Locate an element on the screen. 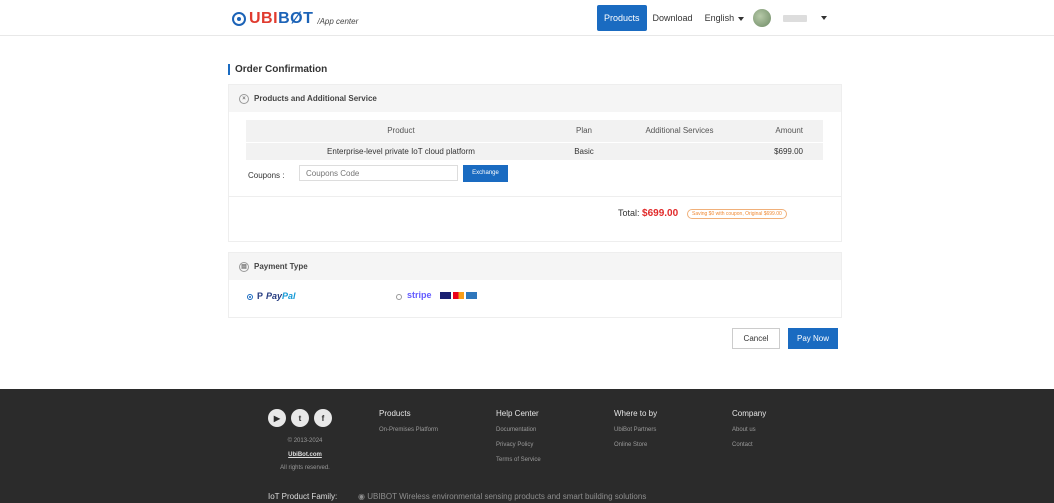  products-card-header: × Products and Additional Service is located at coordinates (535, 98).